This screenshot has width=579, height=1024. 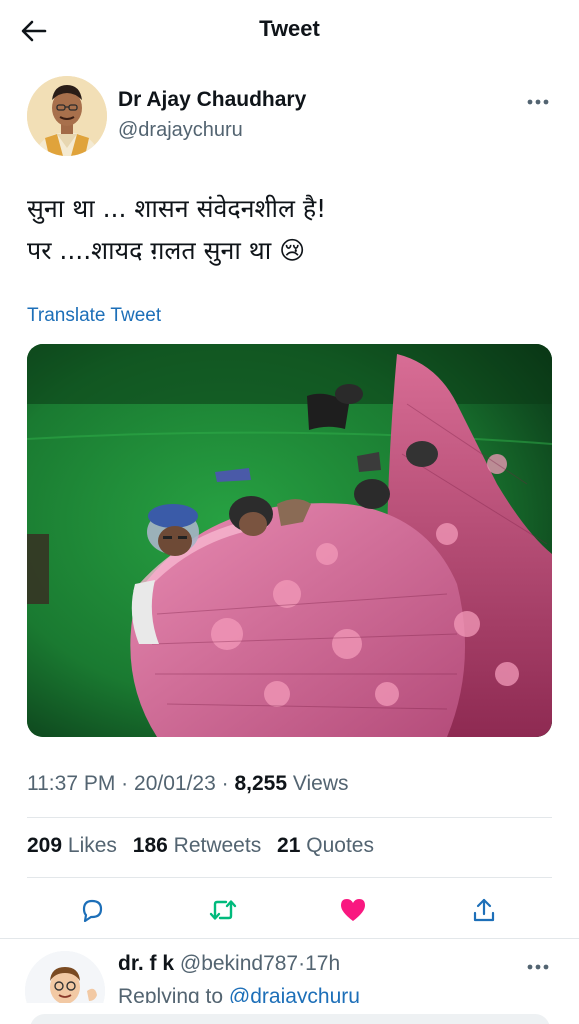 What do you see at coordinates (45, 845) in the screenshot?
I see `likes-count: 209` at bounding box center [45, 845].